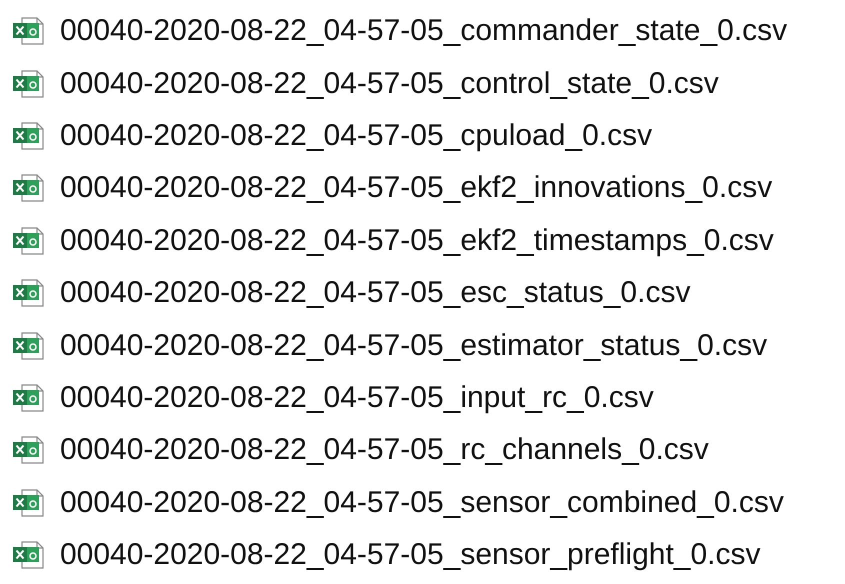 The height and width of the screenshot is (584, 845). What do you see at coordinates (416, 188) in the screenshot?
I see `file-name: 00040-2020-08-22_04-57-05_ekf2_innovations_0.csv` at bounding box center [416, 188].